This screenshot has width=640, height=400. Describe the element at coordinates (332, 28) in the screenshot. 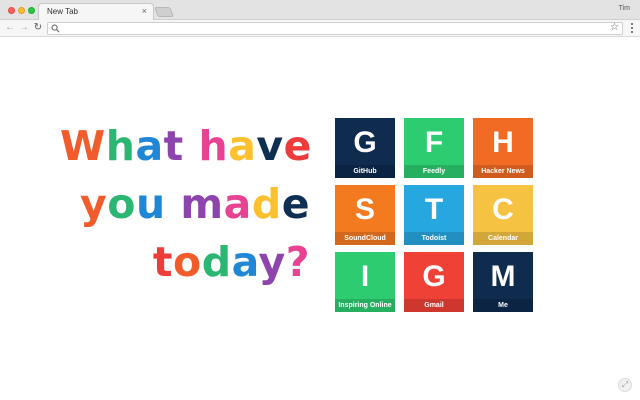

I see `address-input` at that location.